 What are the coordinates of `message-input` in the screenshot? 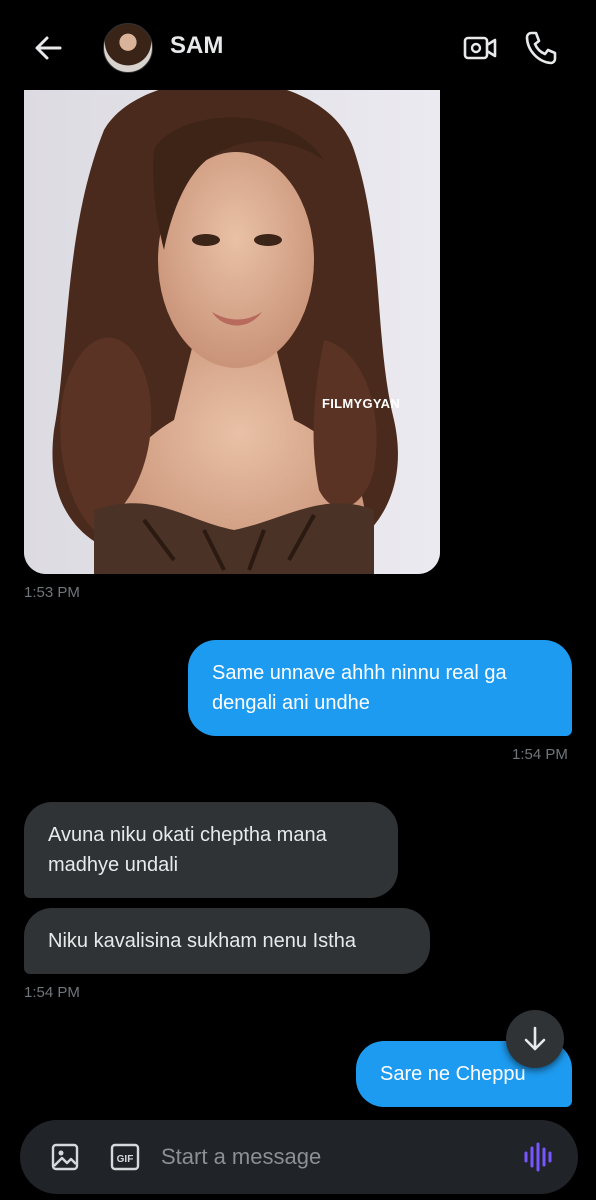 It's located at (326, 1157).